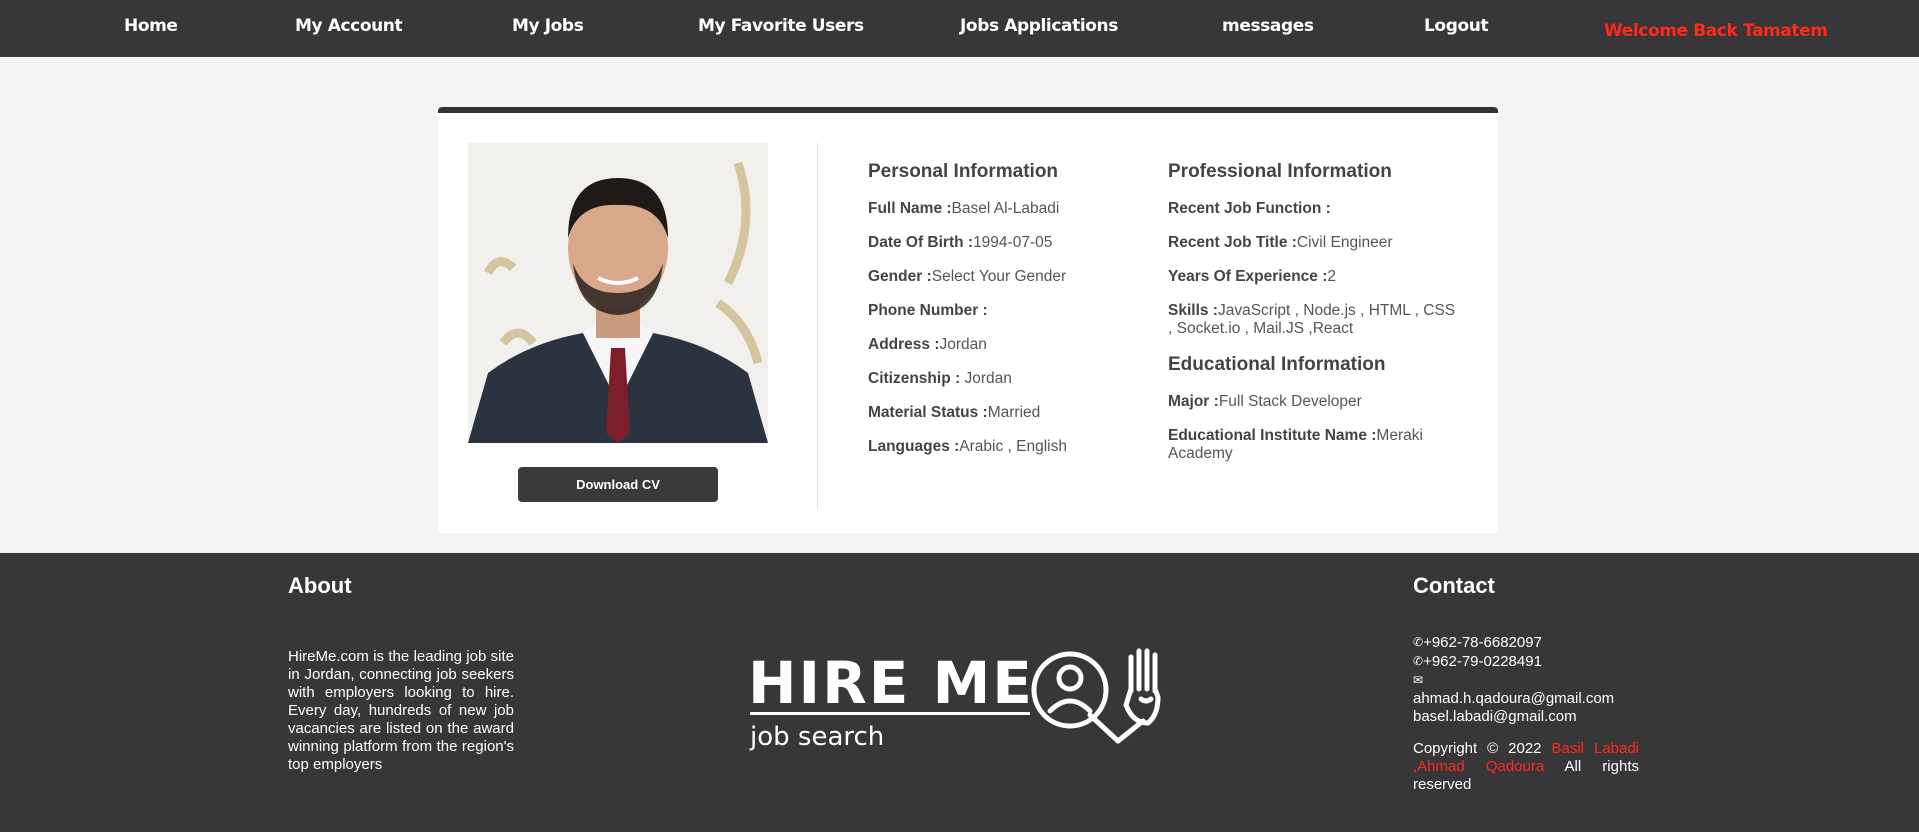 This screenshot has height=832, width=1919. I want to click on contact-heading: Contact, so click(1454, 585).